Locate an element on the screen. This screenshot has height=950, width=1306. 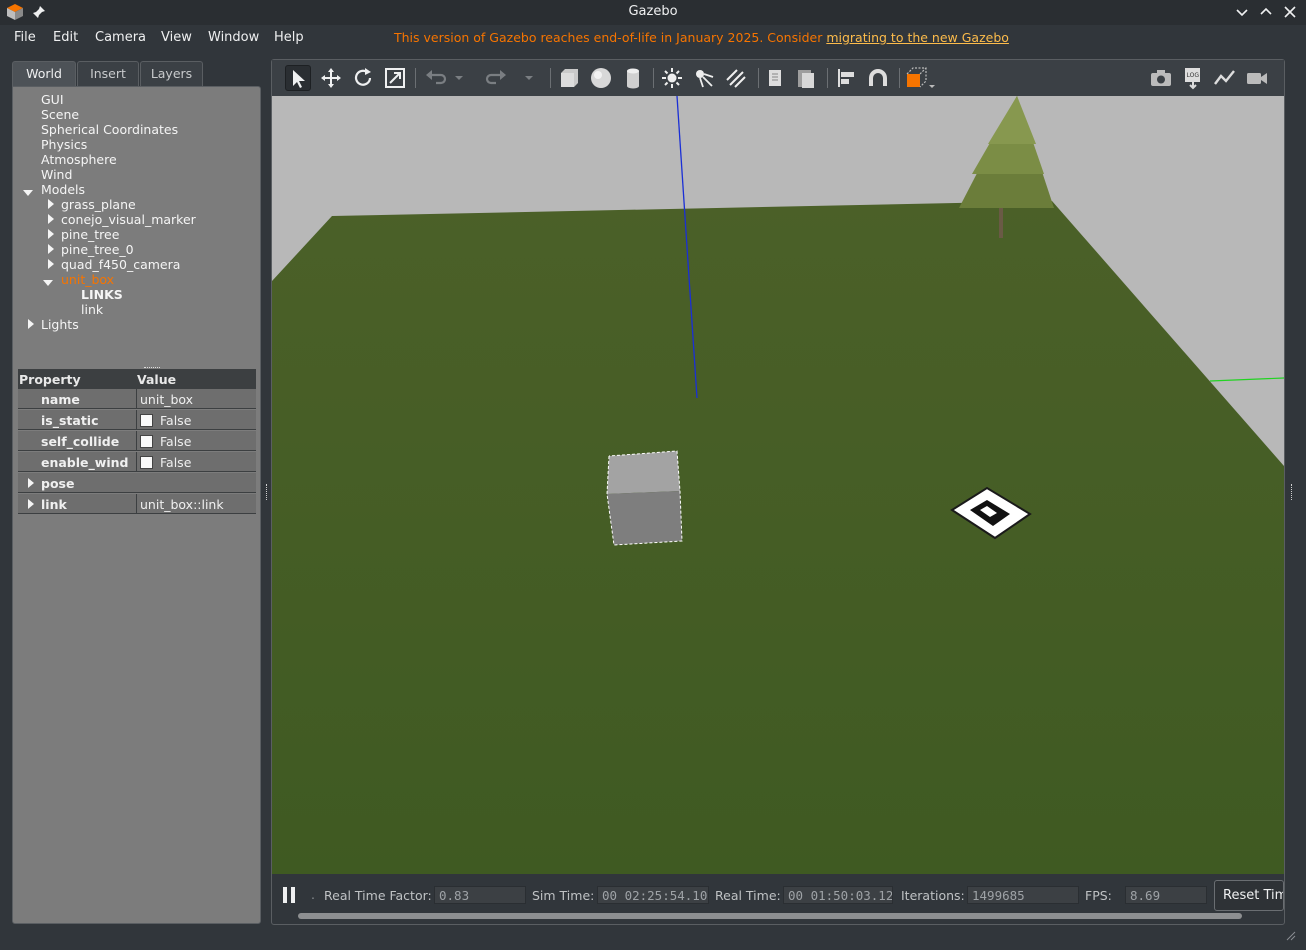
right-splitter-handle is located at coordinates (1292, 492).